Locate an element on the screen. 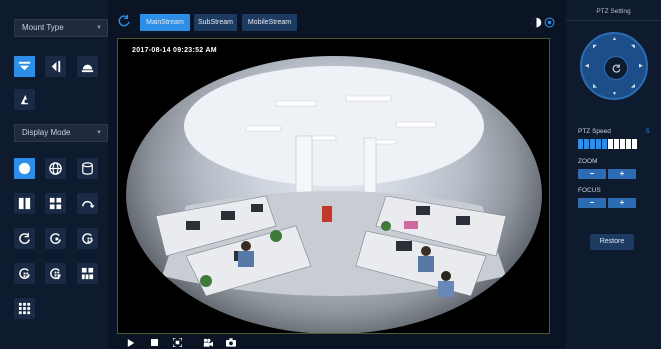 The width and height of the screenshot is (661, 349). settings-button is located at coordinates (549, 21).